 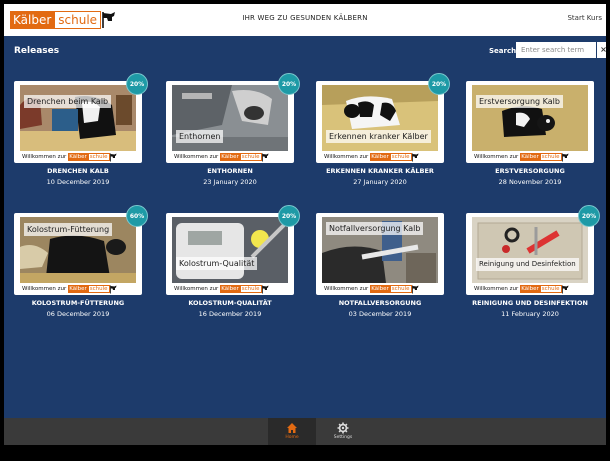 I want to click on gear-icon, so click(x=343, y=428).